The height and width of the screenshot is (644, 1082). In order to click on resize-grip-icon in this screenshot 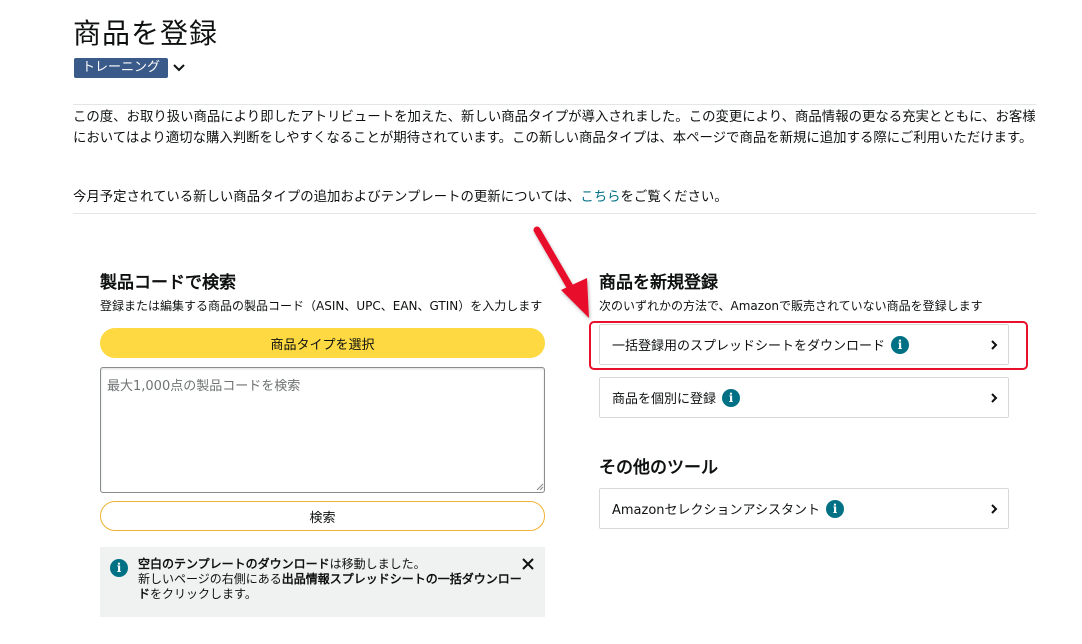, I will do `click(539, 486)`.